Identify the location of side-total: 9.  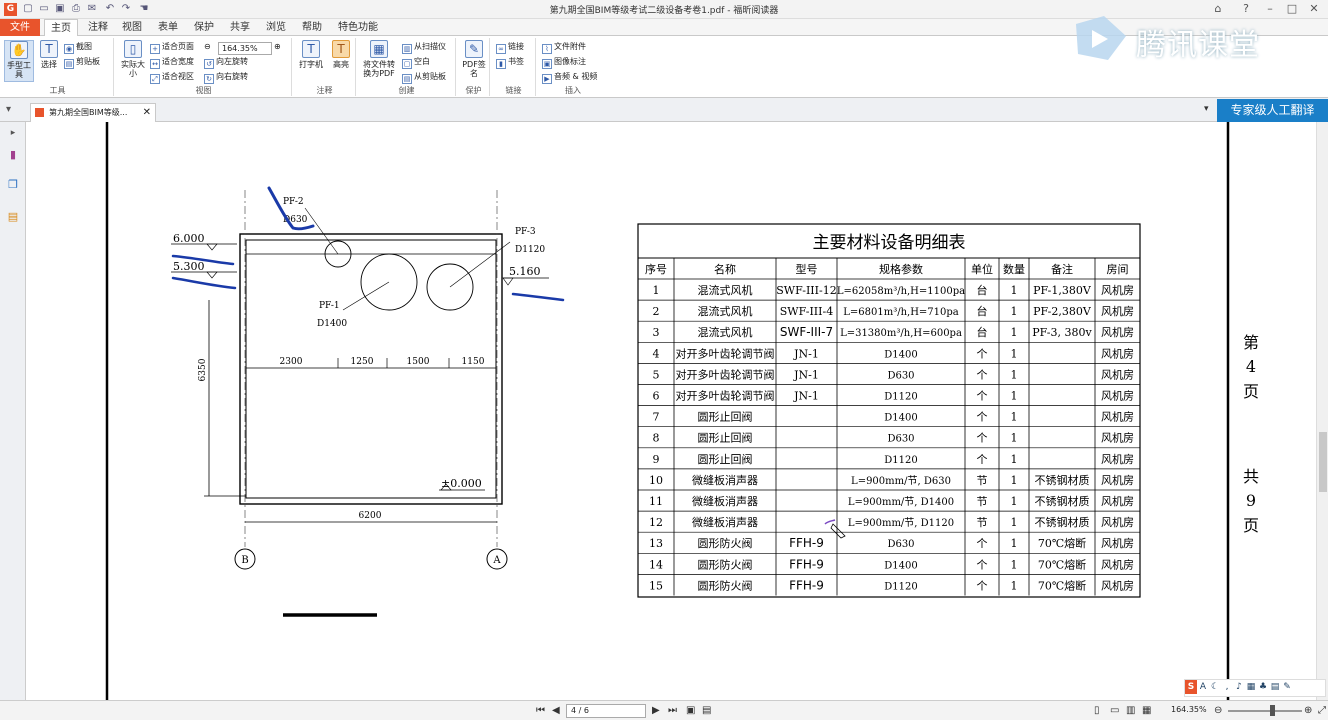
(1251, 500).